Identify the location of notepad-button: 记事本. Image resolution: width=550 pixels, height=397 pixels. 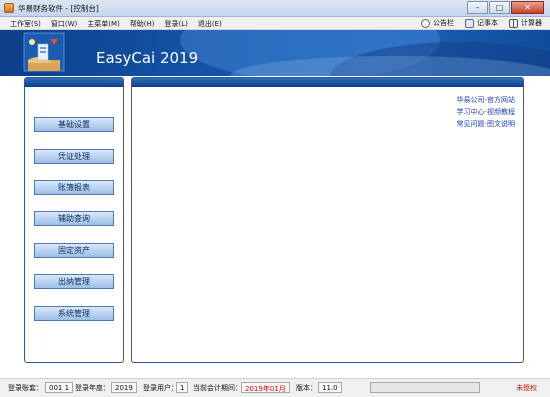
(481, 23).